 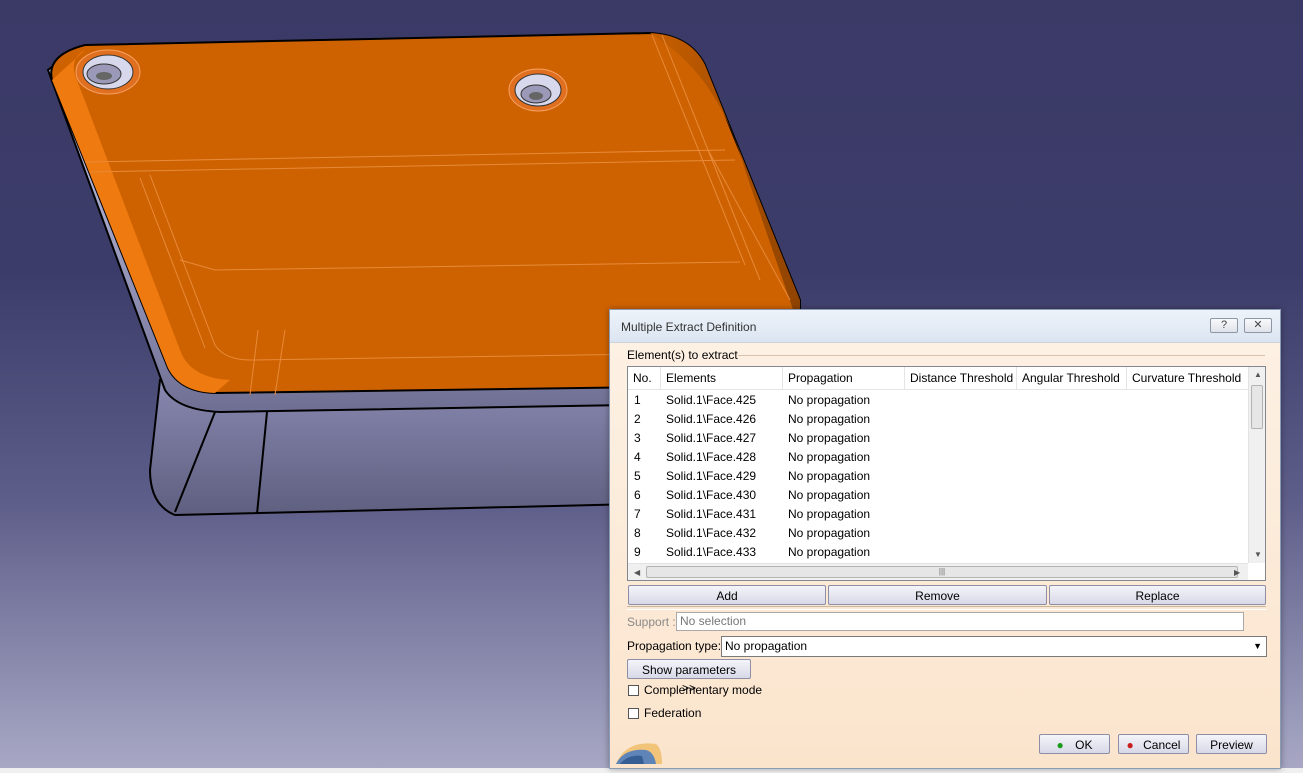 I want to click on row-element: Solid.1\Face.428, so click(x=711, y=457).